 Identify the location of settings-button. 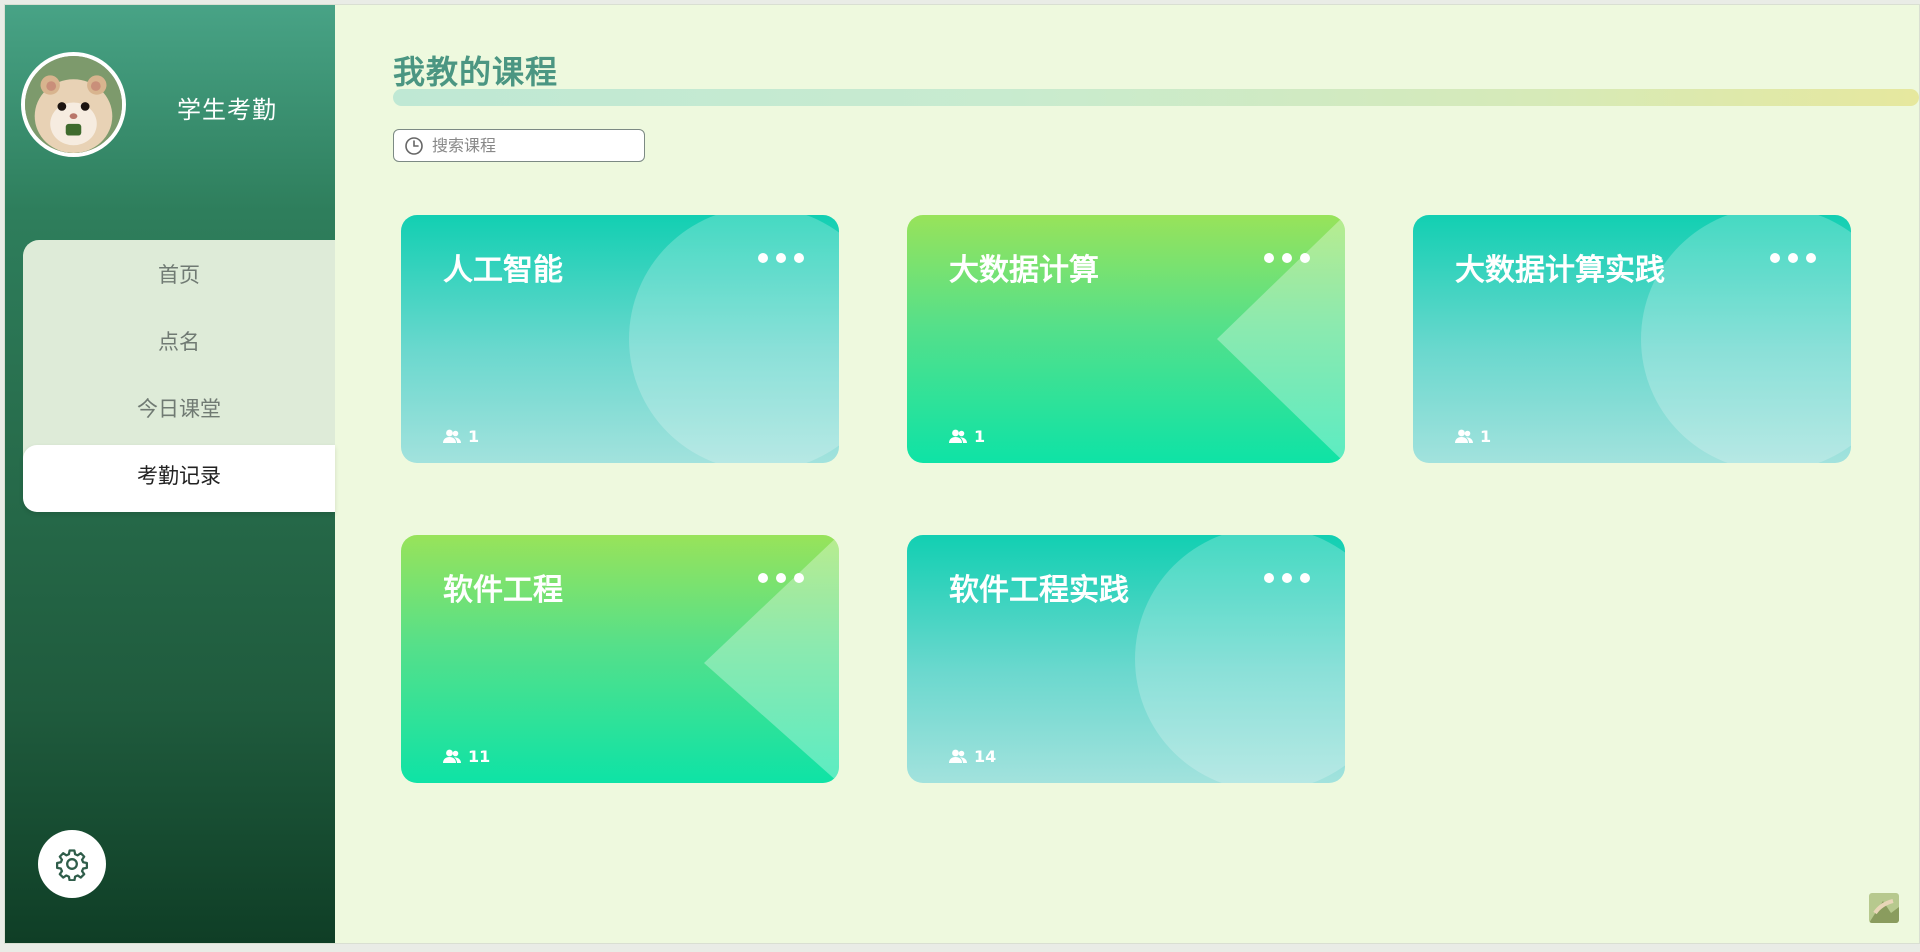
(72, 864).